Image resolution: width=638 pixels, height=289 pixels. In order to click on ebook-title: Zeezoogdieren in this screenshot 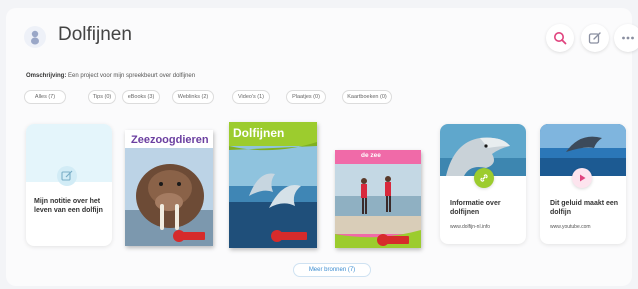, I will do `click(170, 140)`.